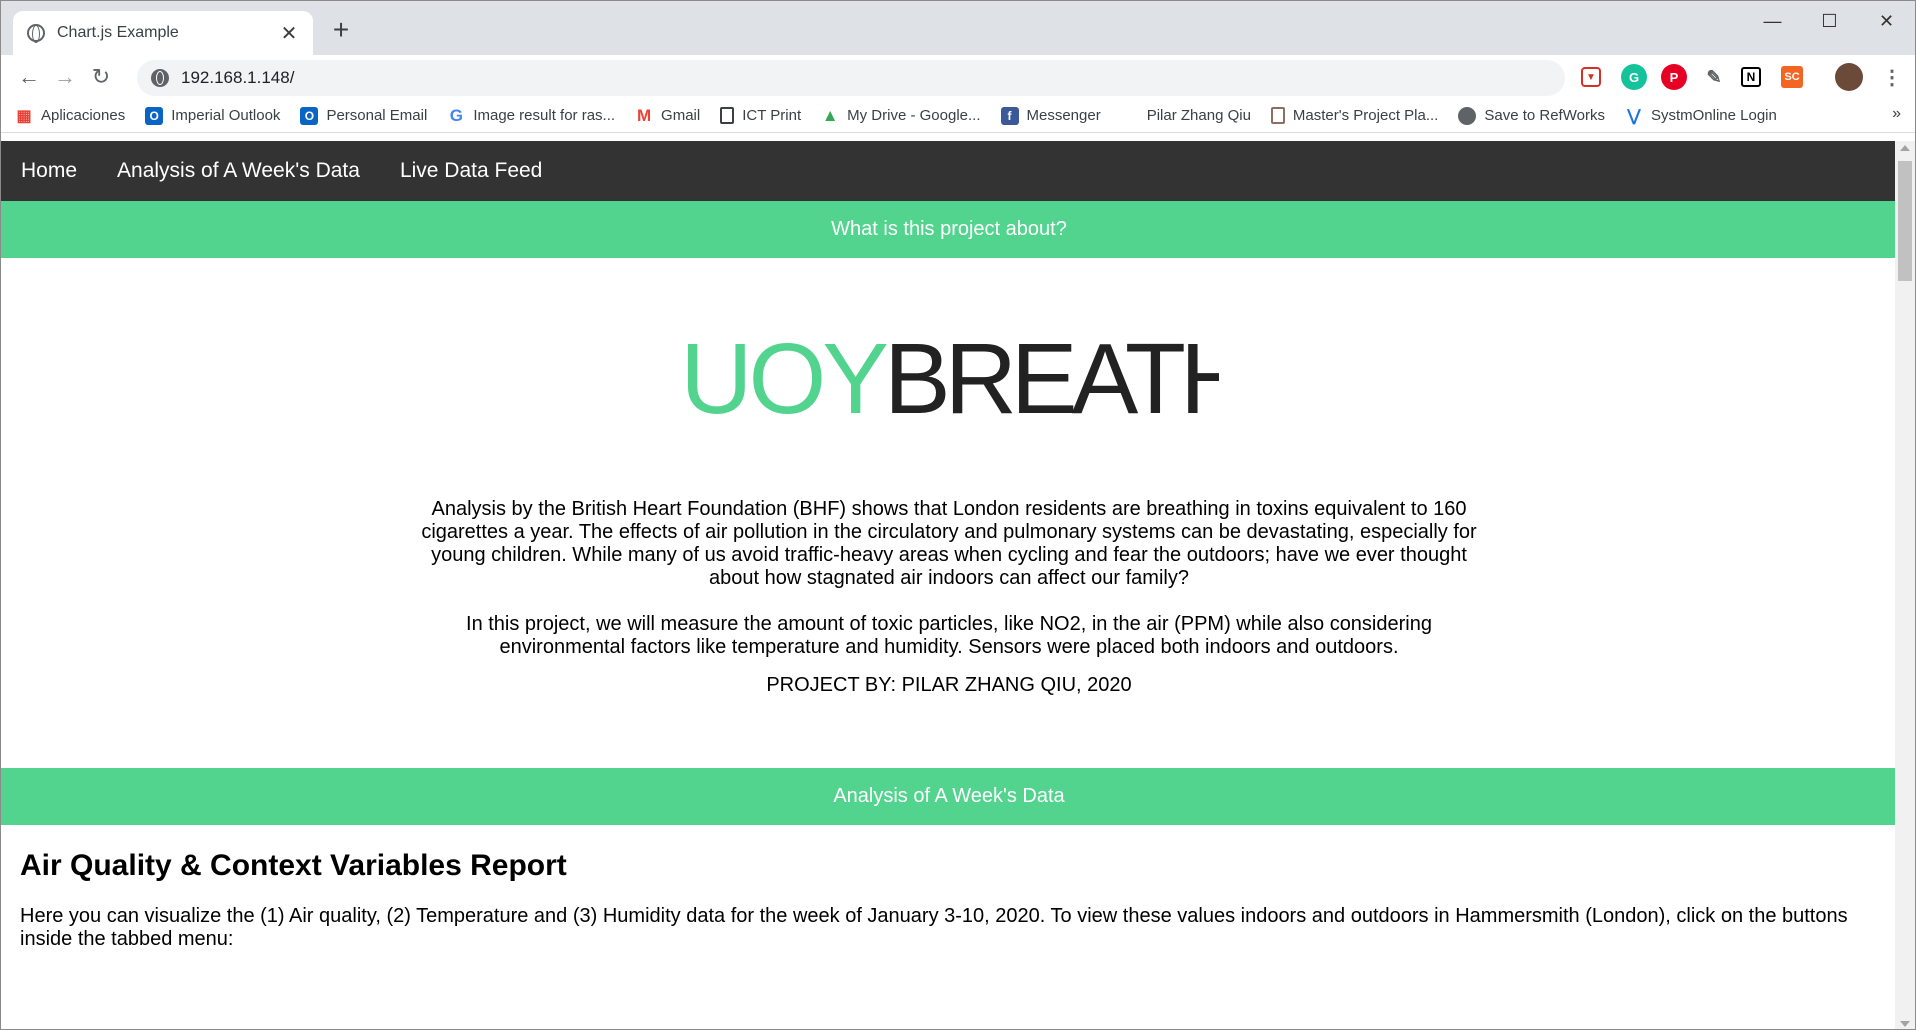  What do you see at coordinates (341, 30) in the screenshot?
I see `new-tab-button: +` at bounding box center [341, 30].